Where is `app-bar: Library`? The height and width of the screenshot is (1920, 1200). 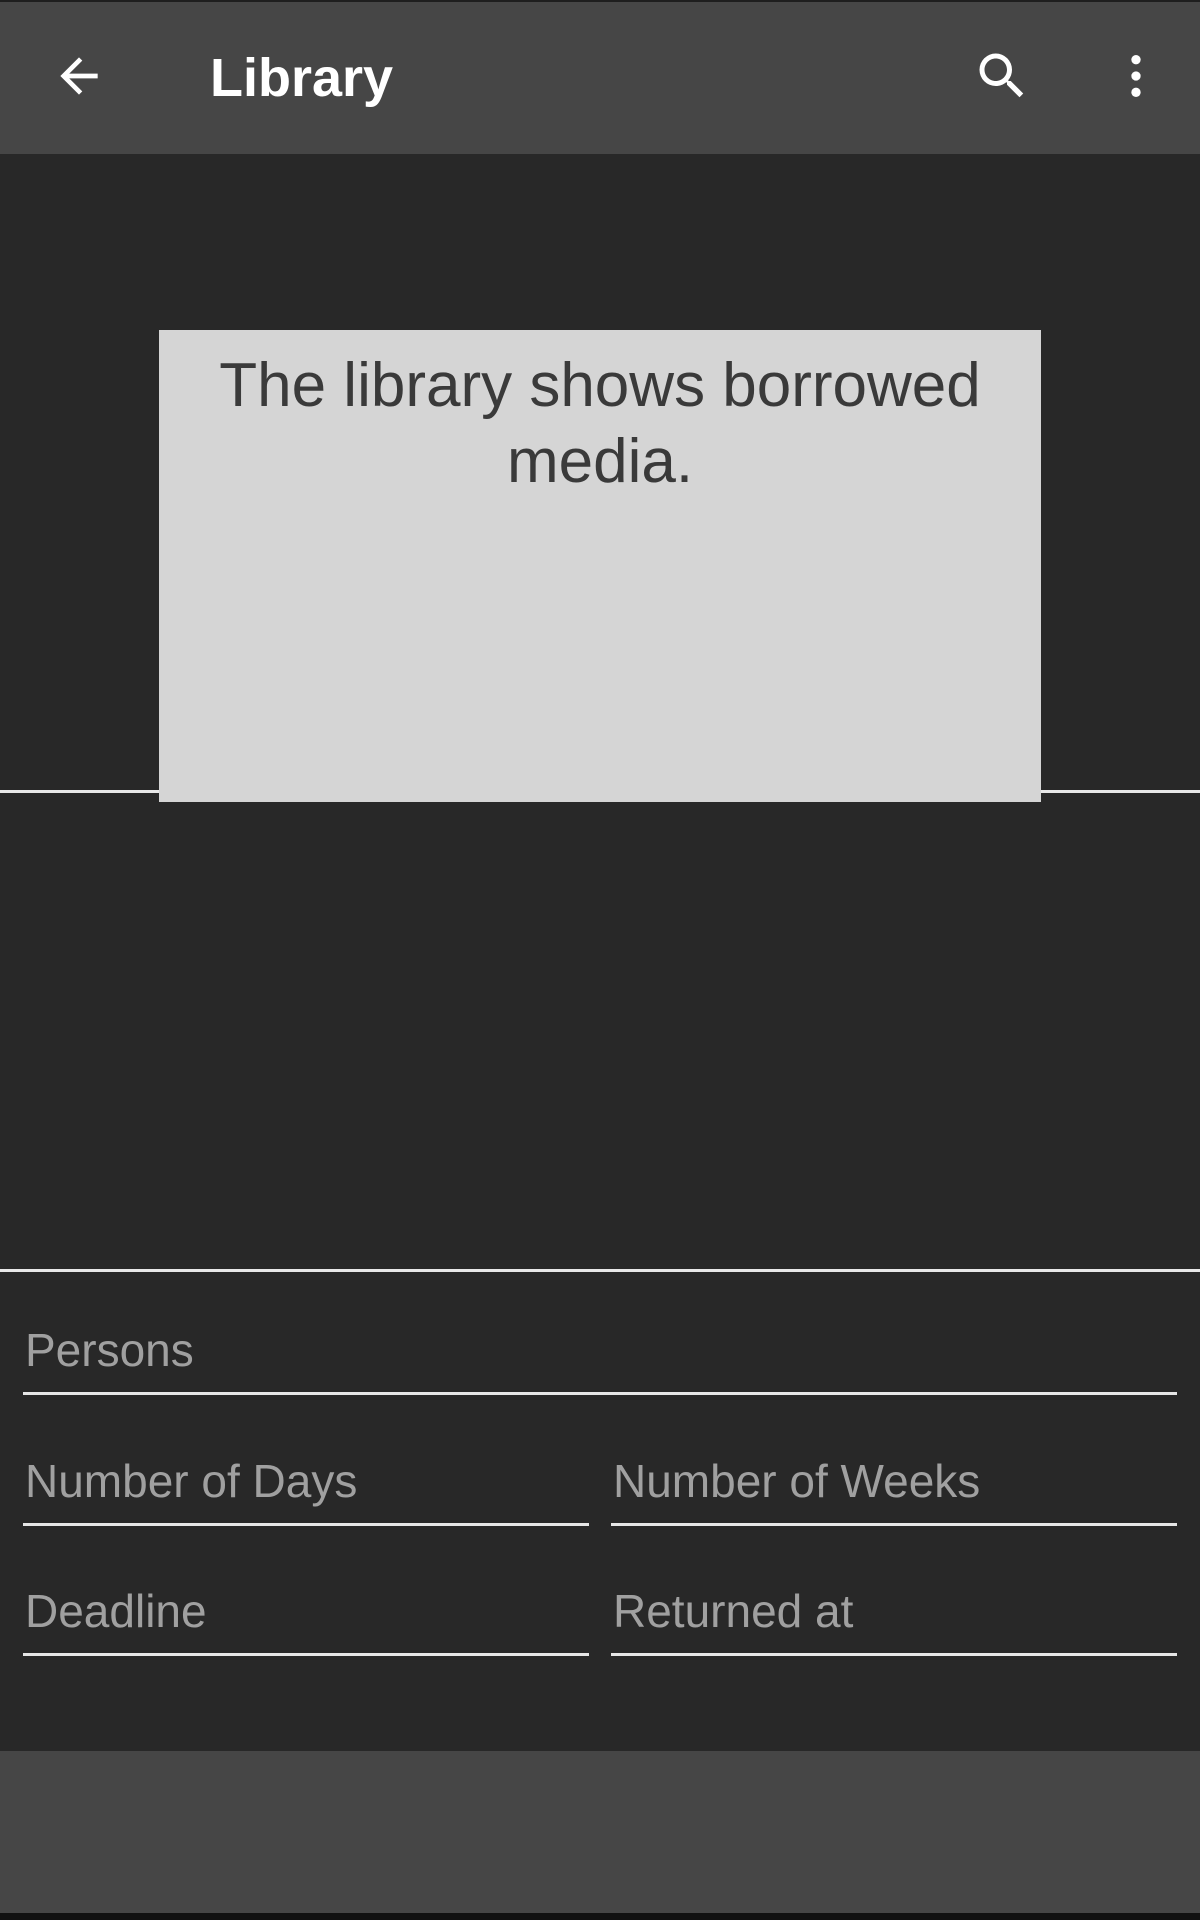
app-bar: Library is located at coordinates (600, 78).